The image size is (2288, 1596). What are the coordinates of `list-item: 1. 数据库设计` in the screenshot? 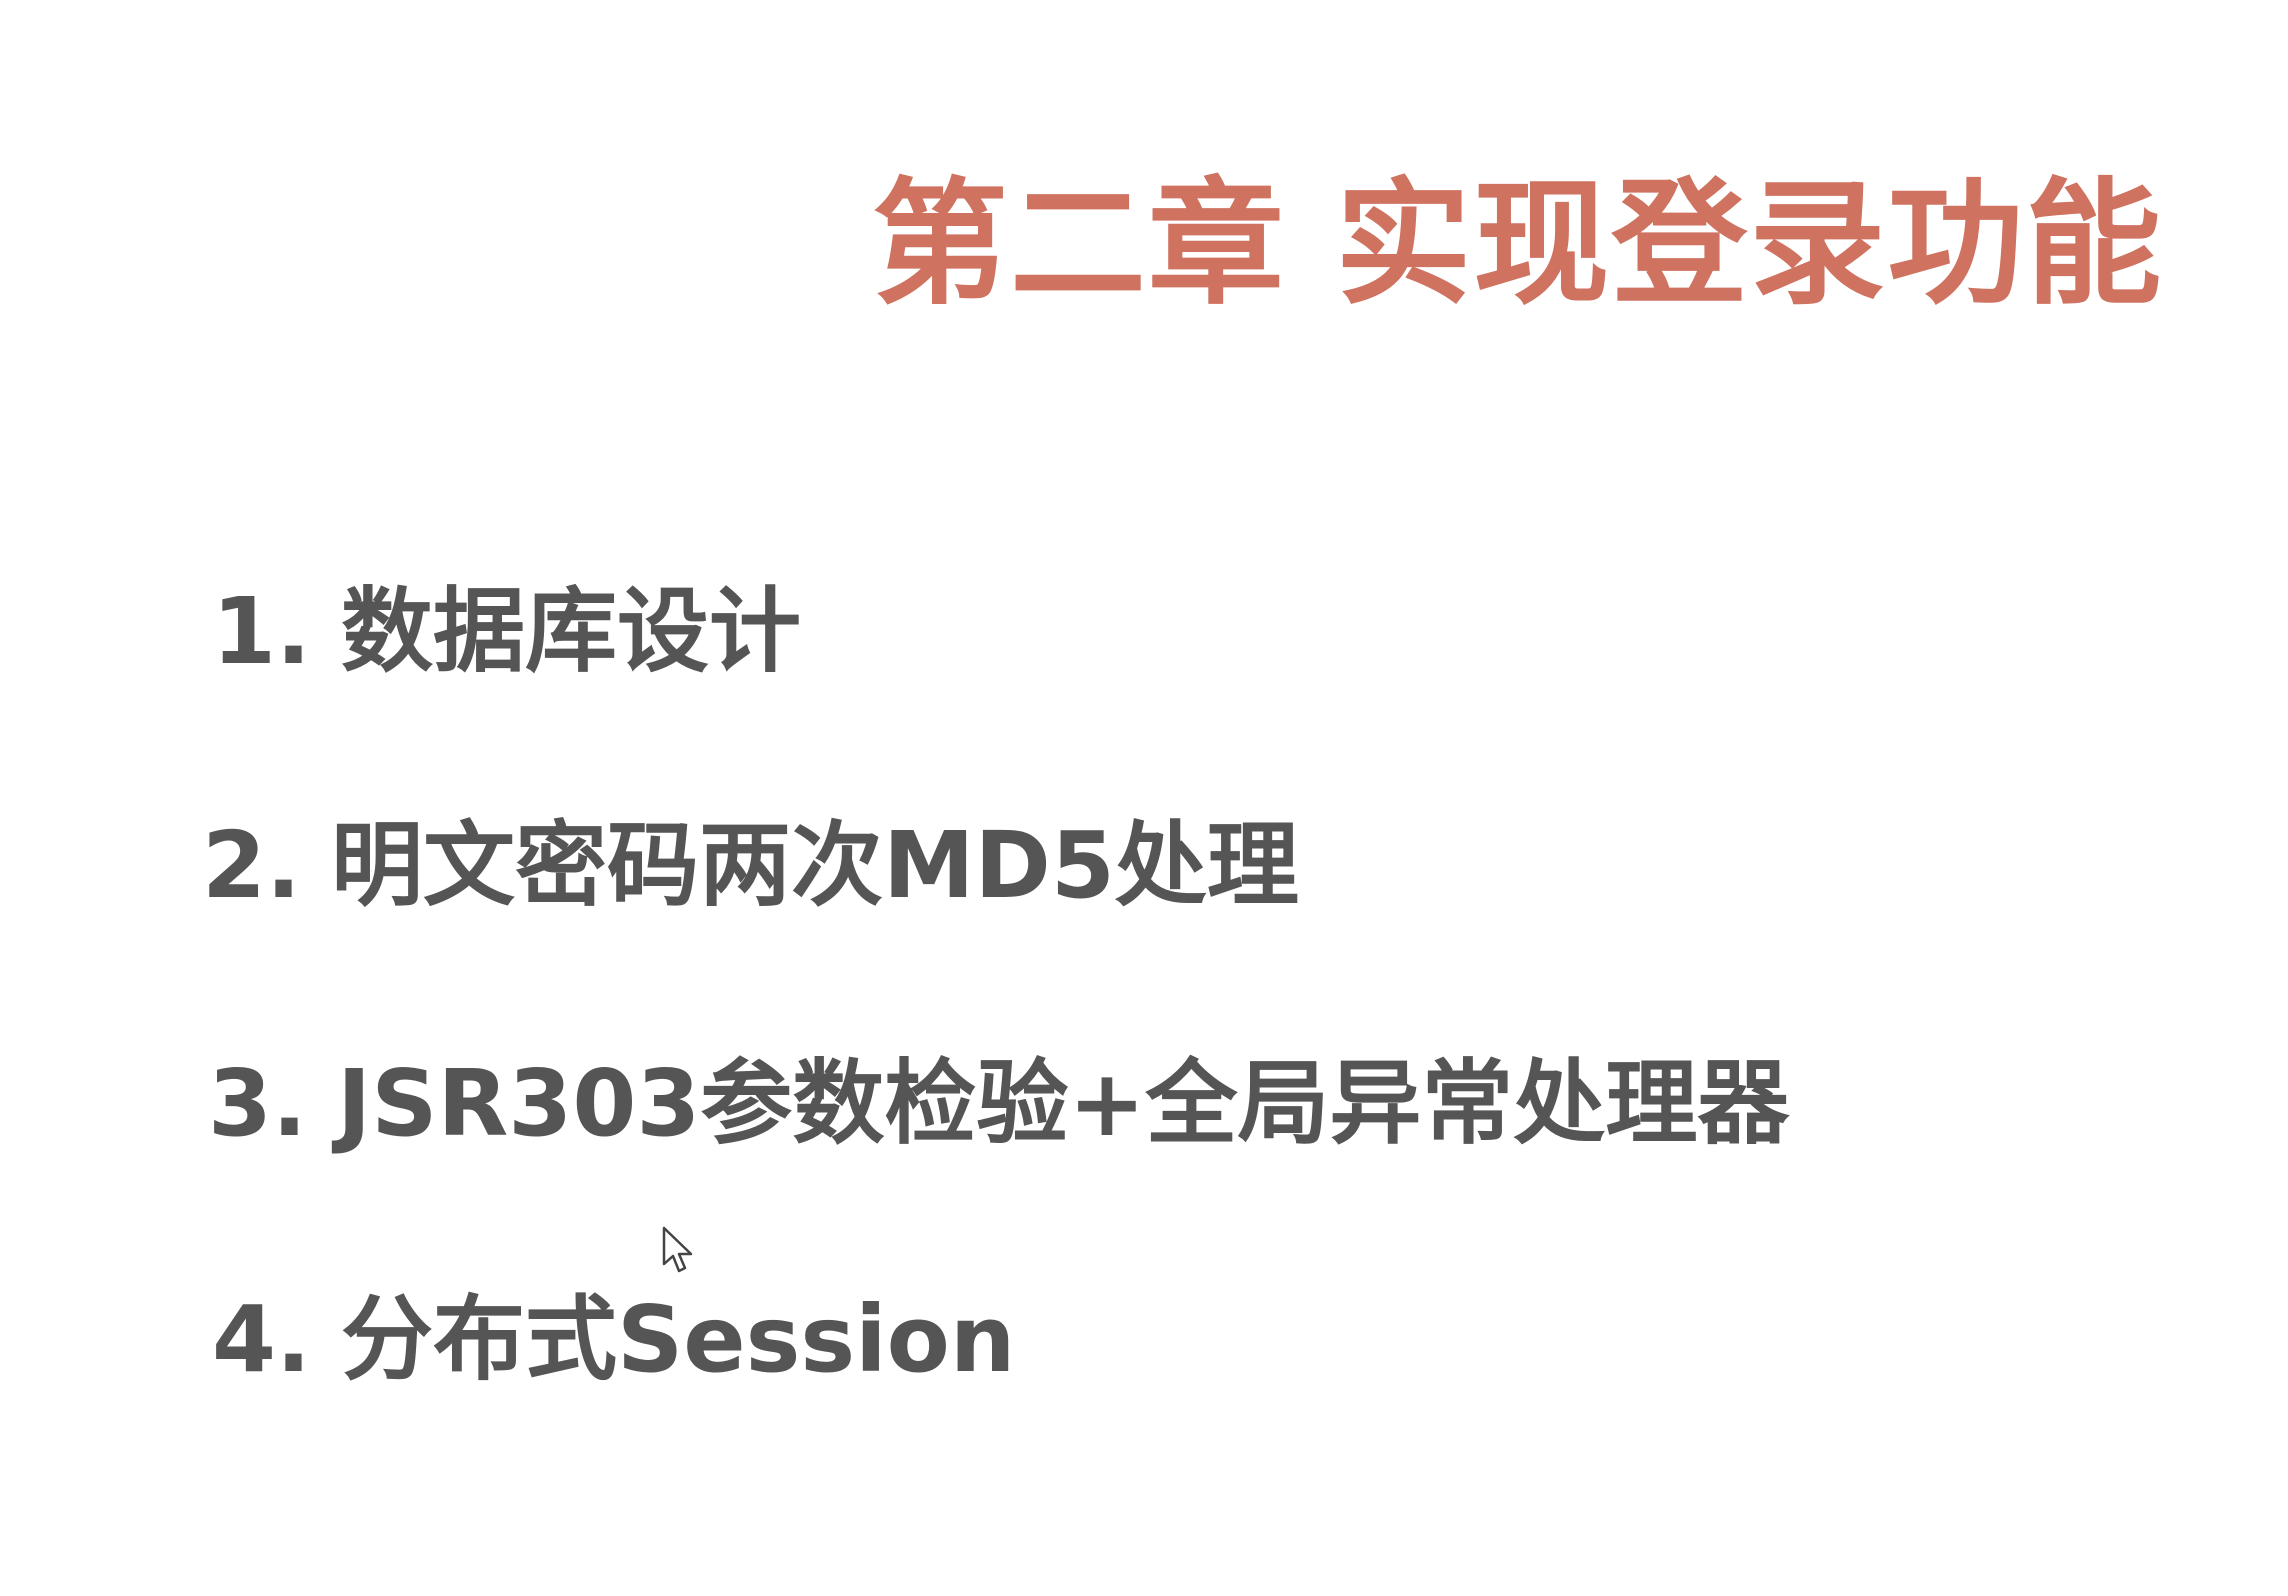 It's located at (1012, 632).